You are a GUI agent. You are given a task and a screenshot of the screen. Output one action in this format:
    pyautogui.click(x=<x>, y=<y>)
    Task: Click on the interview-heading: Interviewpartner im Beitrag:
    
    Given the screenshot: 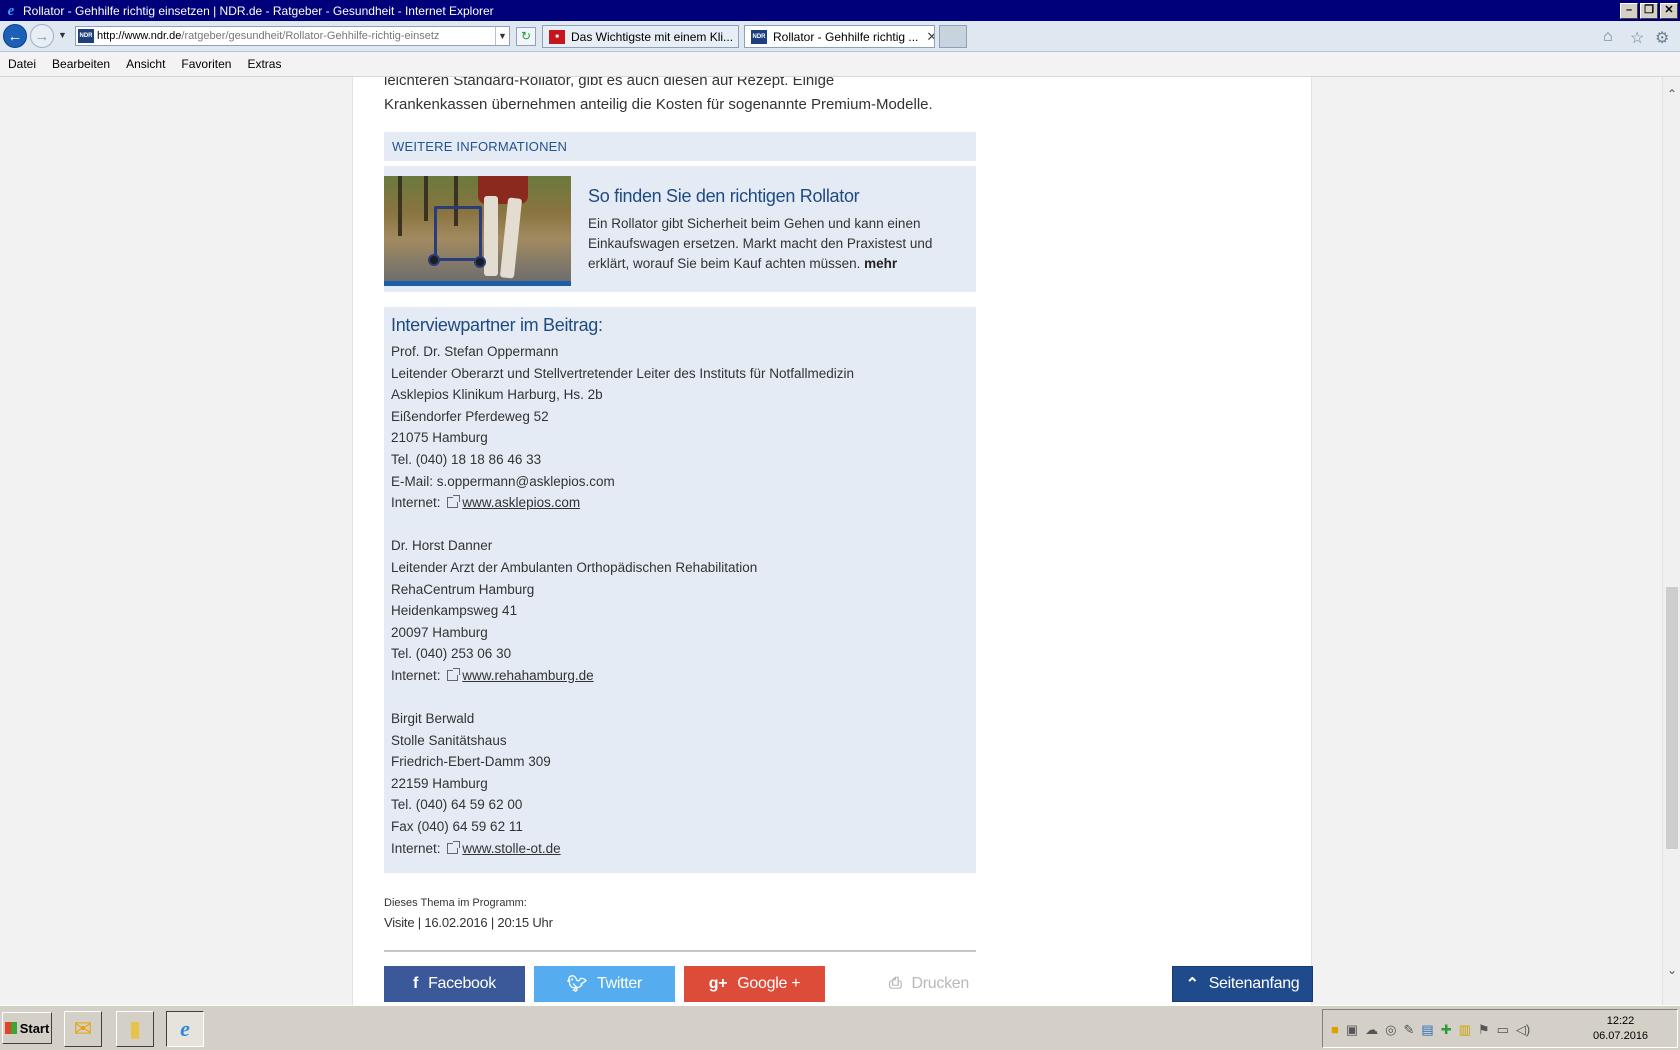 What is the action you would take?
    pyautogui.click(x=497, y=325)
    